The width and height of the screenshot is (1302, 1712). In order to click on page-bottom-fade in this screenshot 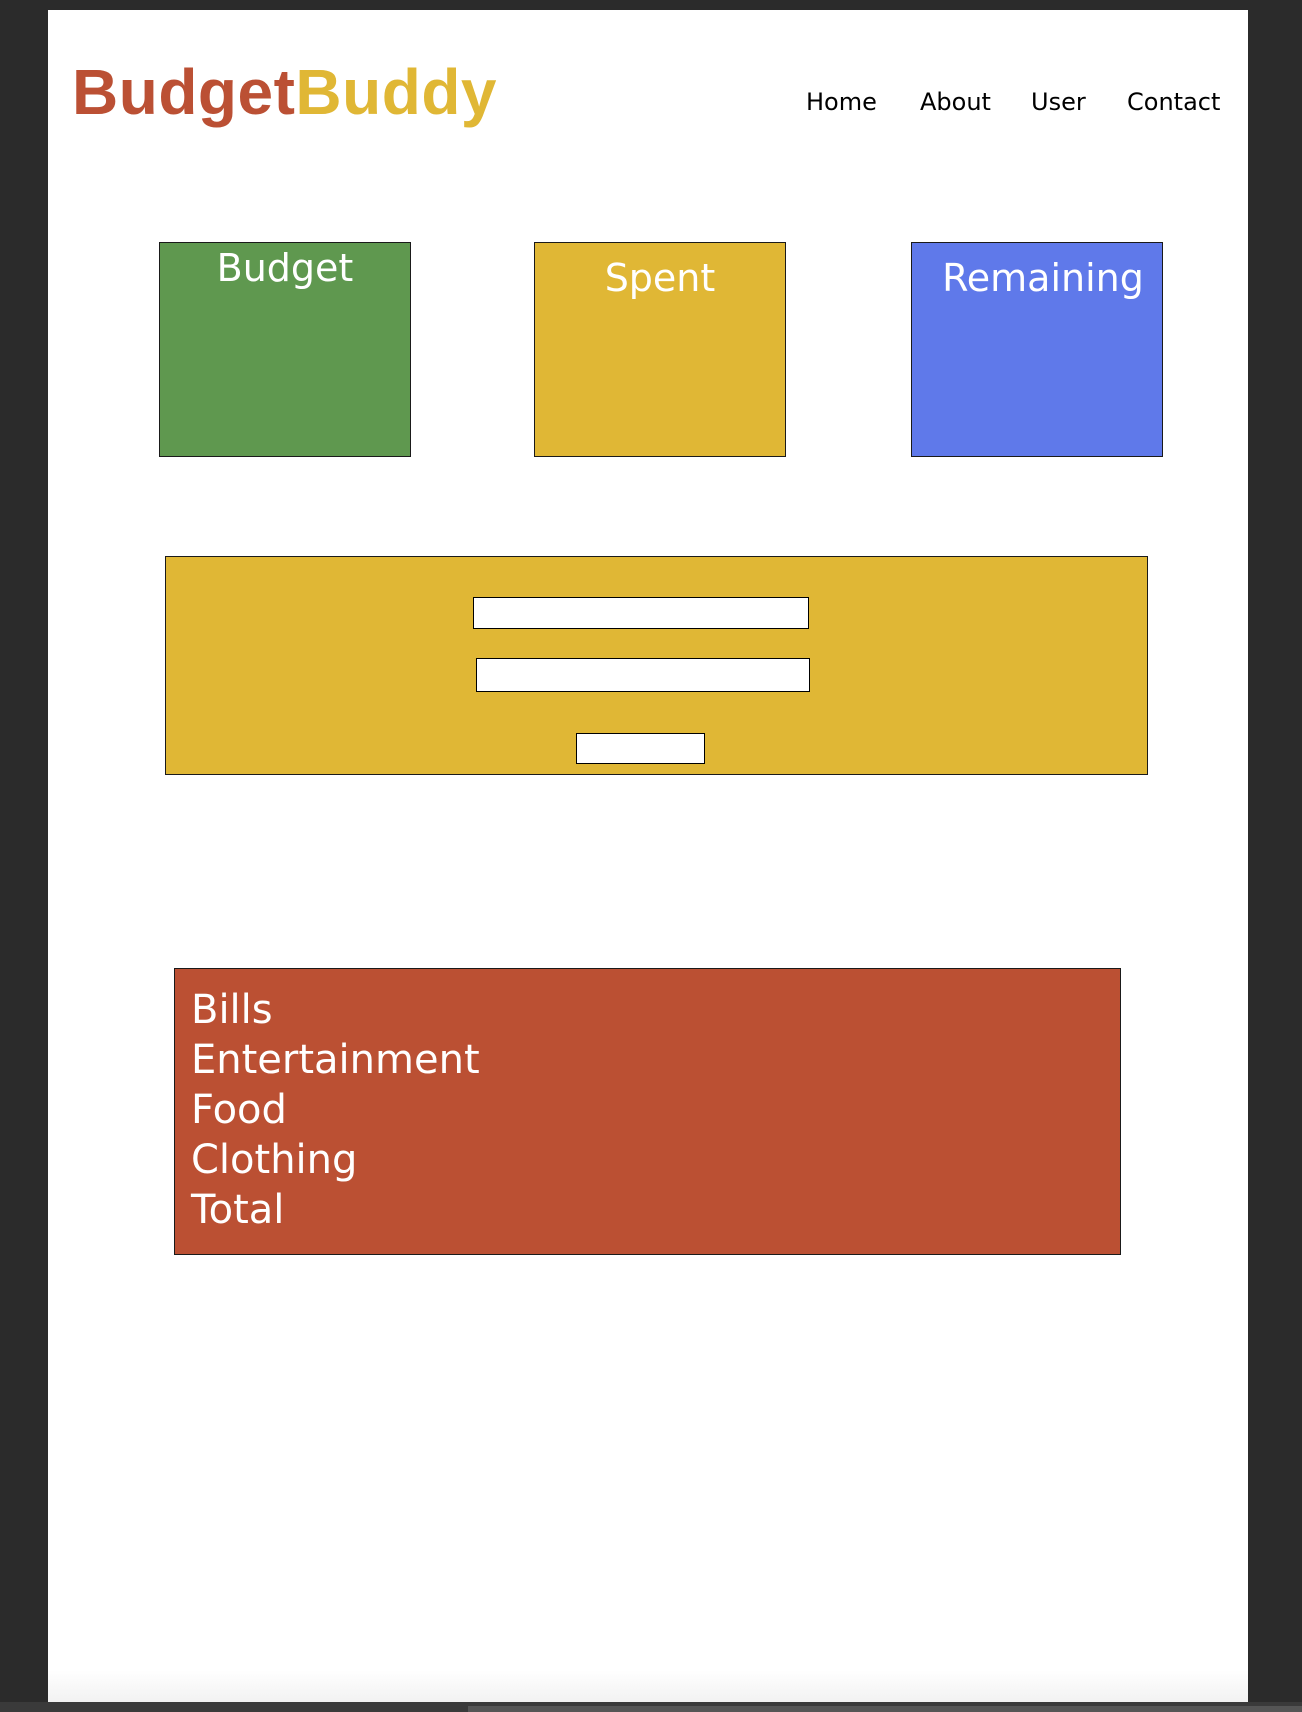, I will do `click(648, 1686)`.